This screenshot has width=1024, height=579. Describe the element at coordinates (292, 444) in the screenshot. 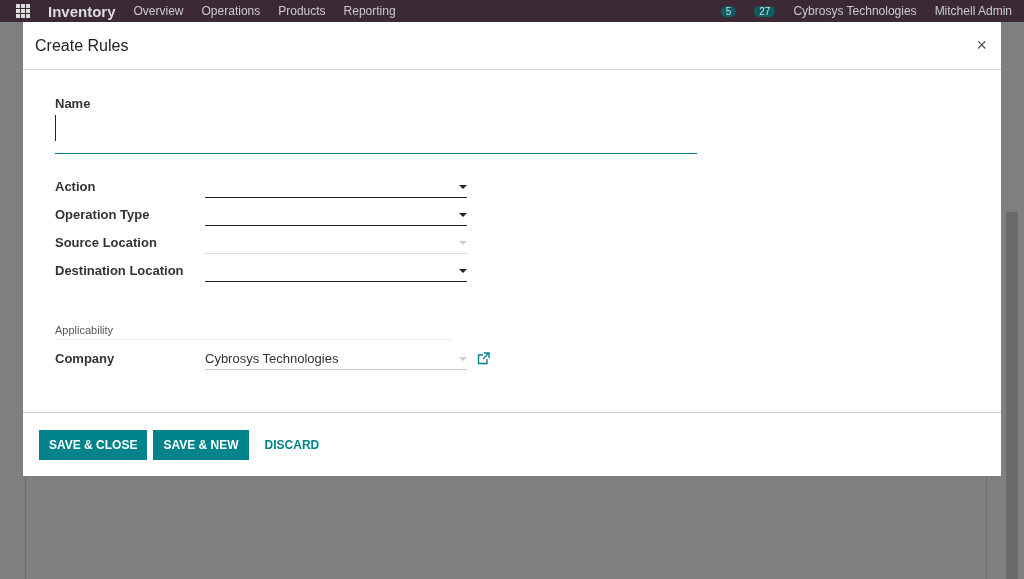

I see `discard-button: DISCARD` at that location.